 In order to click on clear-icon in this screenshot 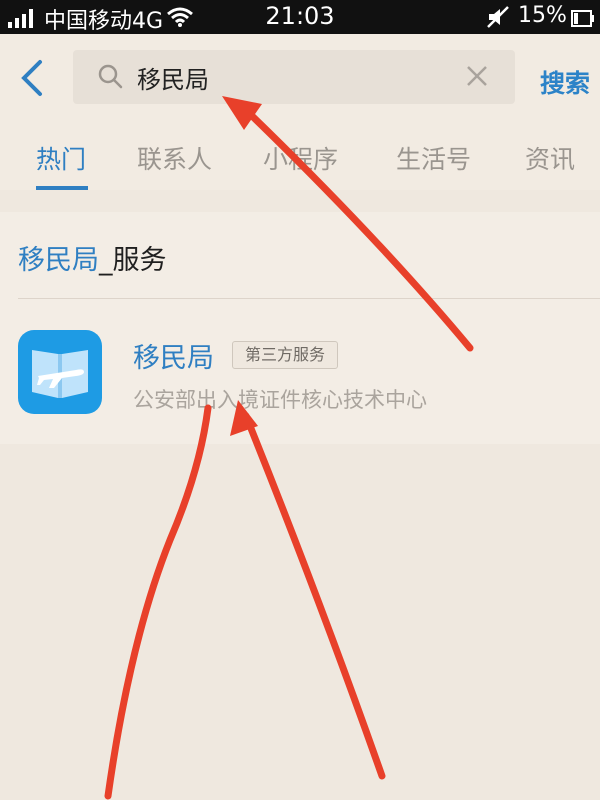, I will do `click(477, 76)`.